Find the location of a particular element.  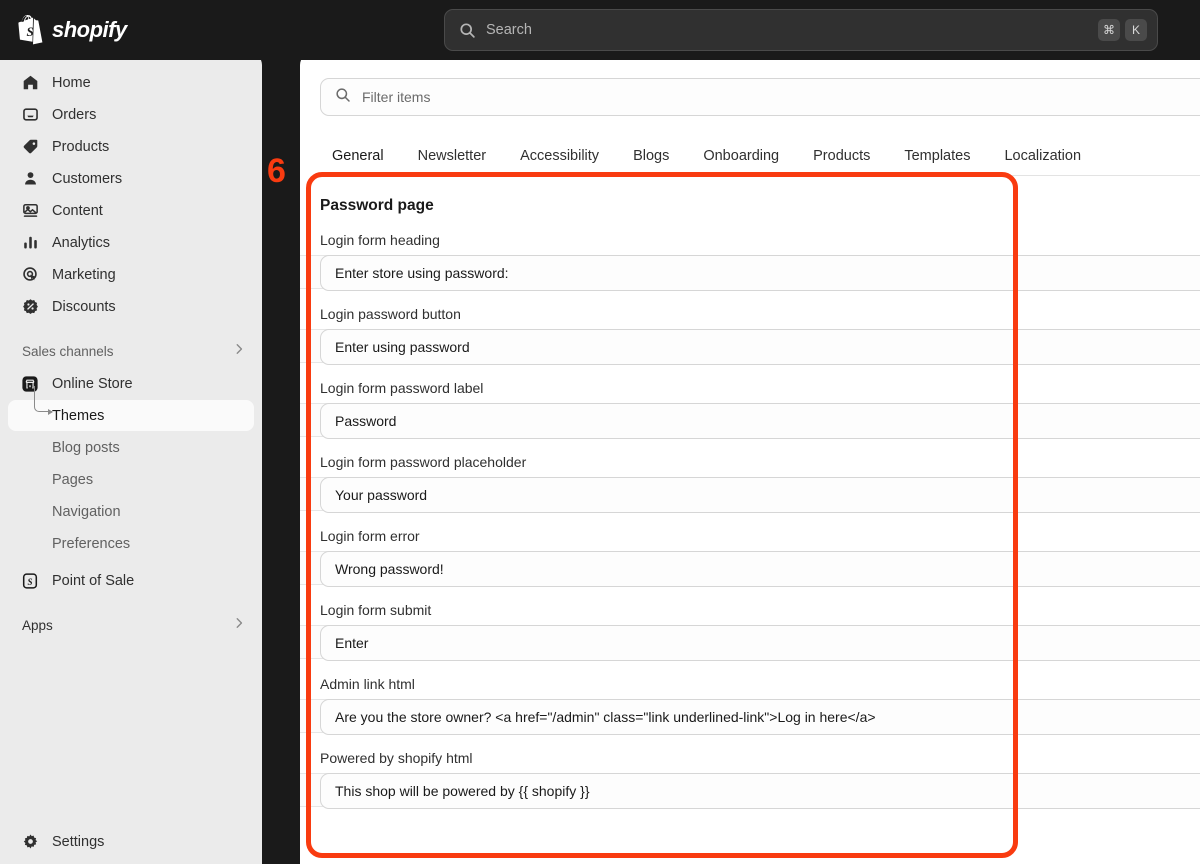

sidebar-item-content: Content is located at coordinates (131, 210).